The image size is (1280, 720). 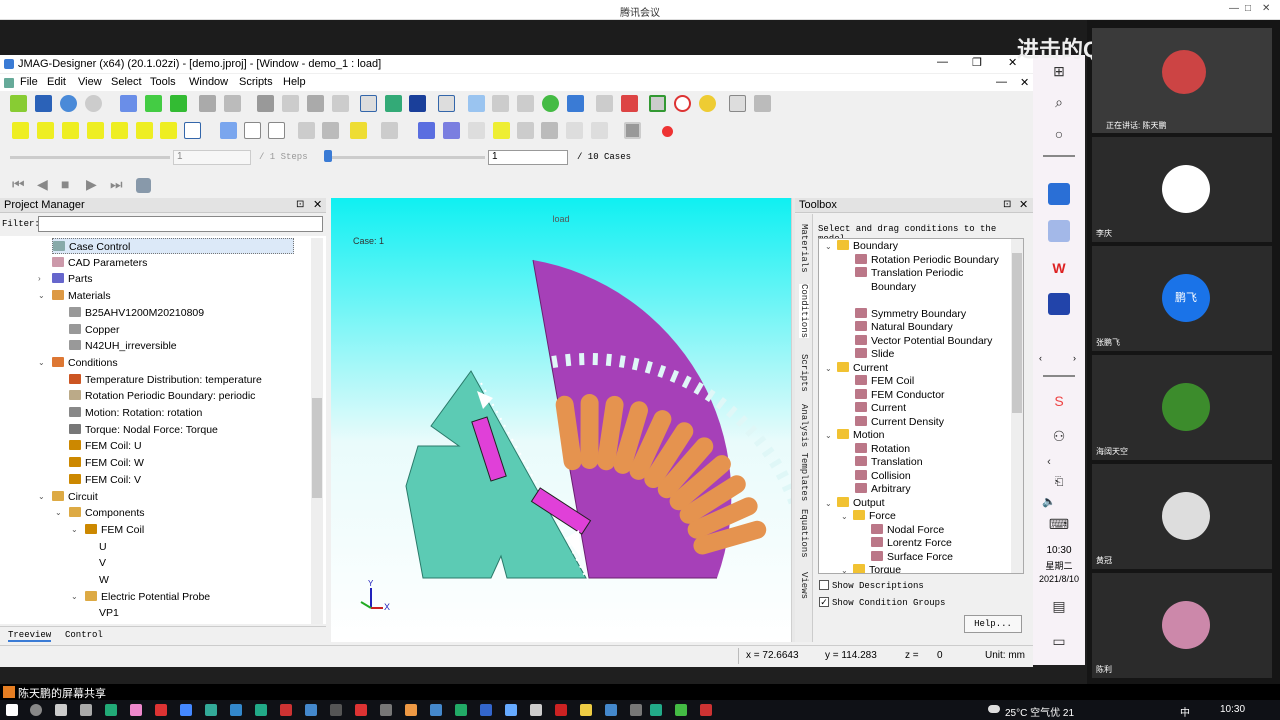 What do you see at coordinates (311, 710) in the screenshot?
I see `app-mail-icon` at bounding box center [311, 710].